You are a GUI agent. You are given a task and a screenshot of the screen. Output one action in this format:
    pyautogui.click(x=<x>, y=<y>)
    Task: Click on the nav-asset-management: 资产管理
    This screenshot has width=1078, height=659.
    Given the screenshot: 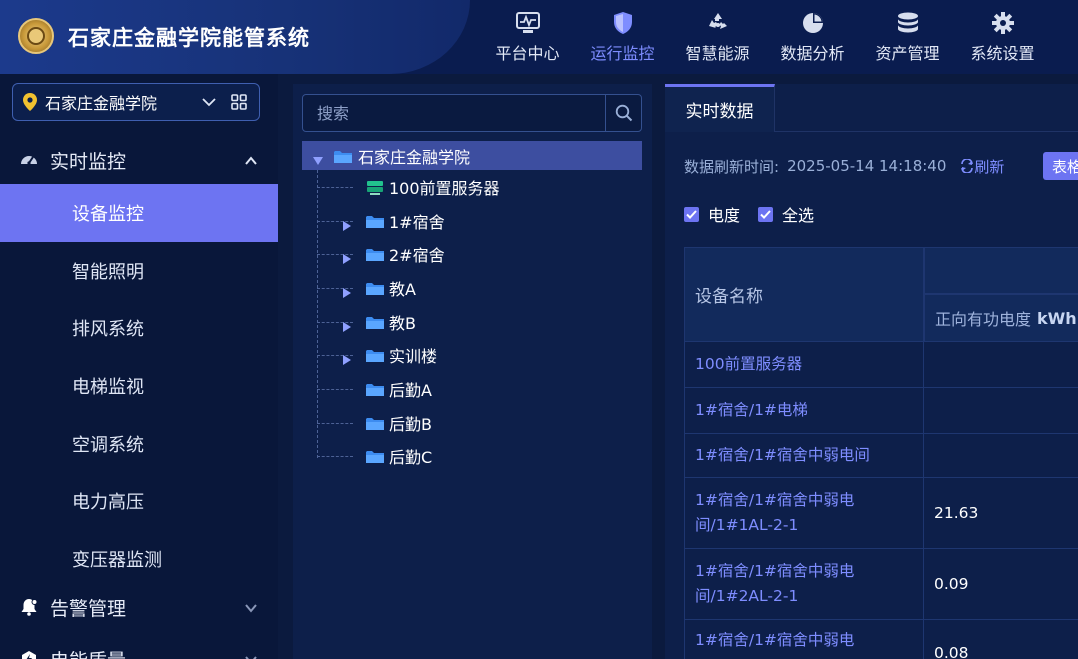 What is the action you would take?
    pyautogui.click(x=907, y=37)
    